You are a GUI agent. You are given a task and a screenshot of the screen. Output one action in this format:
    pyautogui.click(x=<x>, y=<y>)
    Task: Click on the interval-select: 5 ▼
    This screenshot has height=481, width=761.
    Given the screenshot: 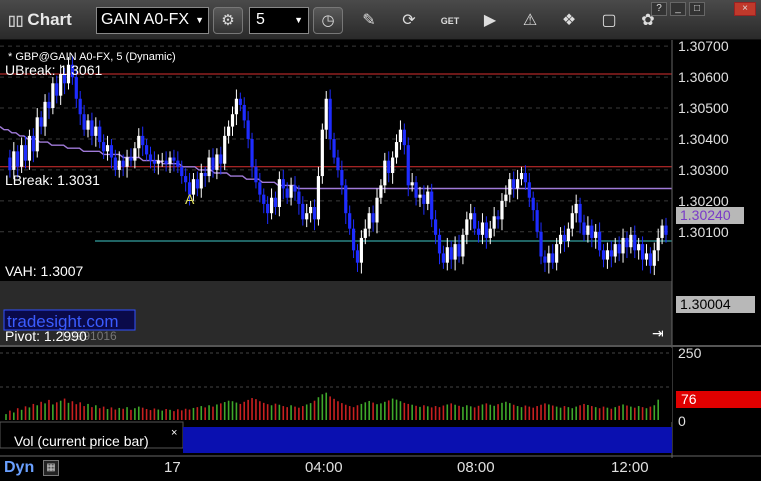 What is the action you would take?
    pyautogui.click(x=279, y=20)
    